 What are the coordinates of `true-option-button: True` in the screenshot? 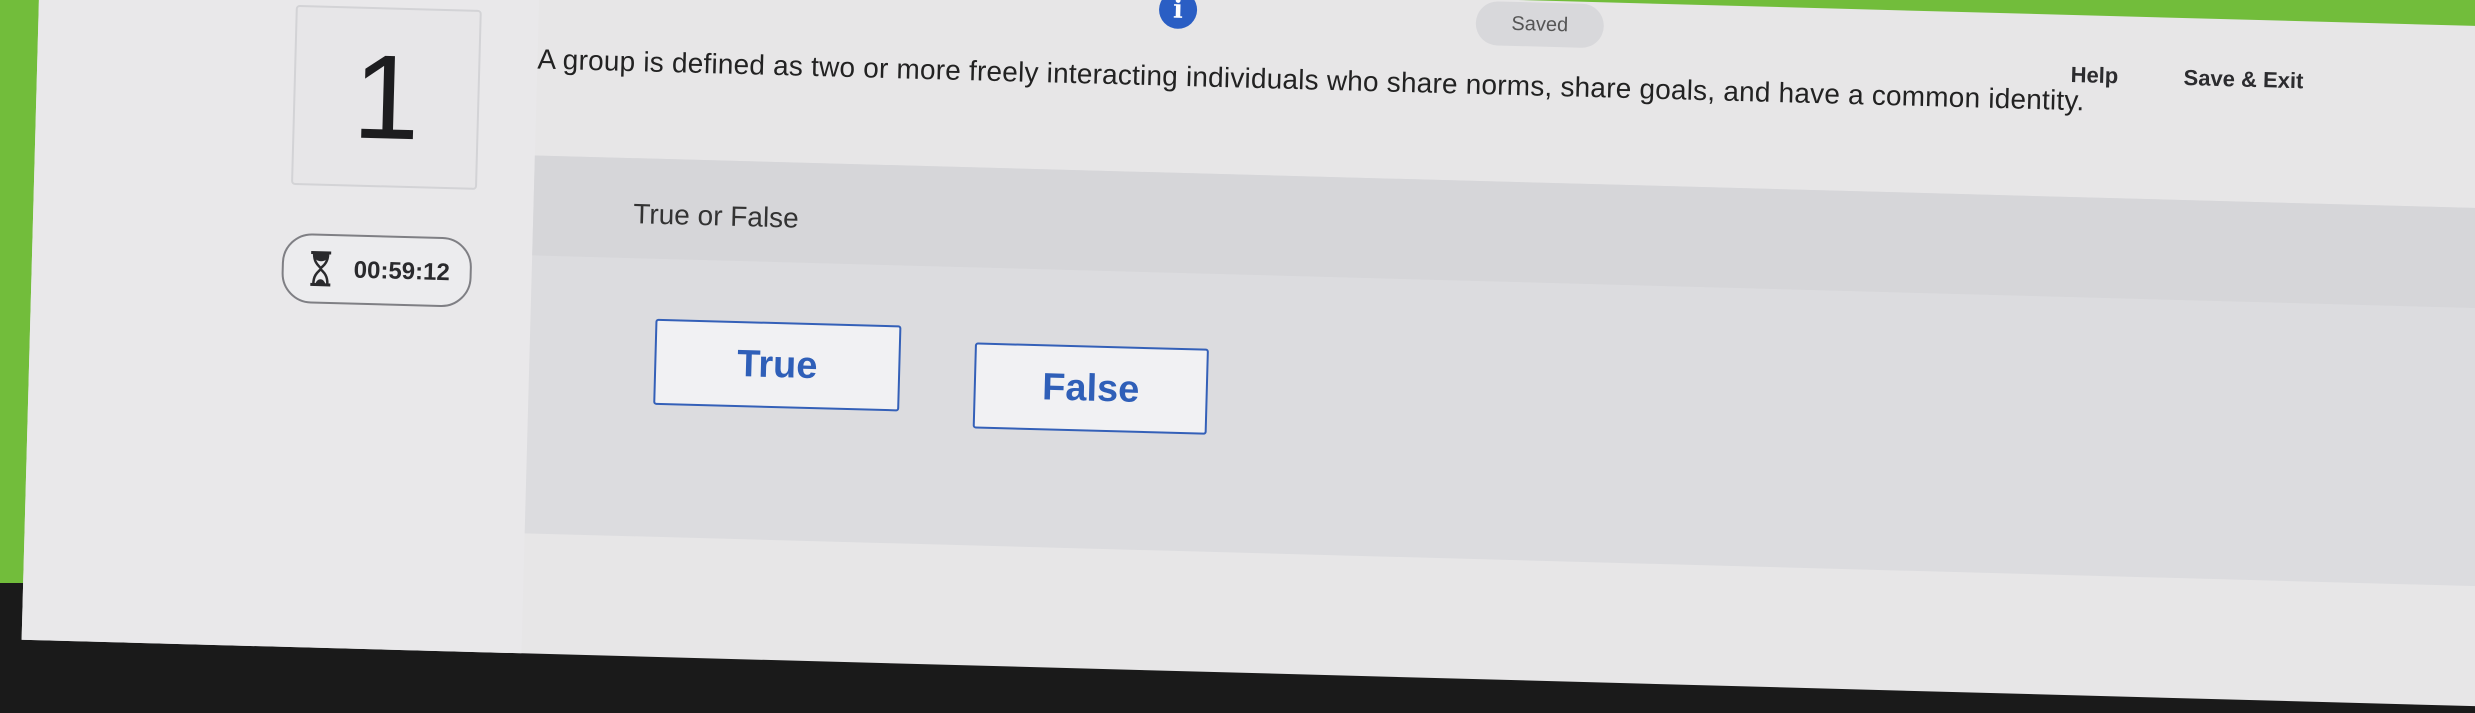 It's located at (777, 365).